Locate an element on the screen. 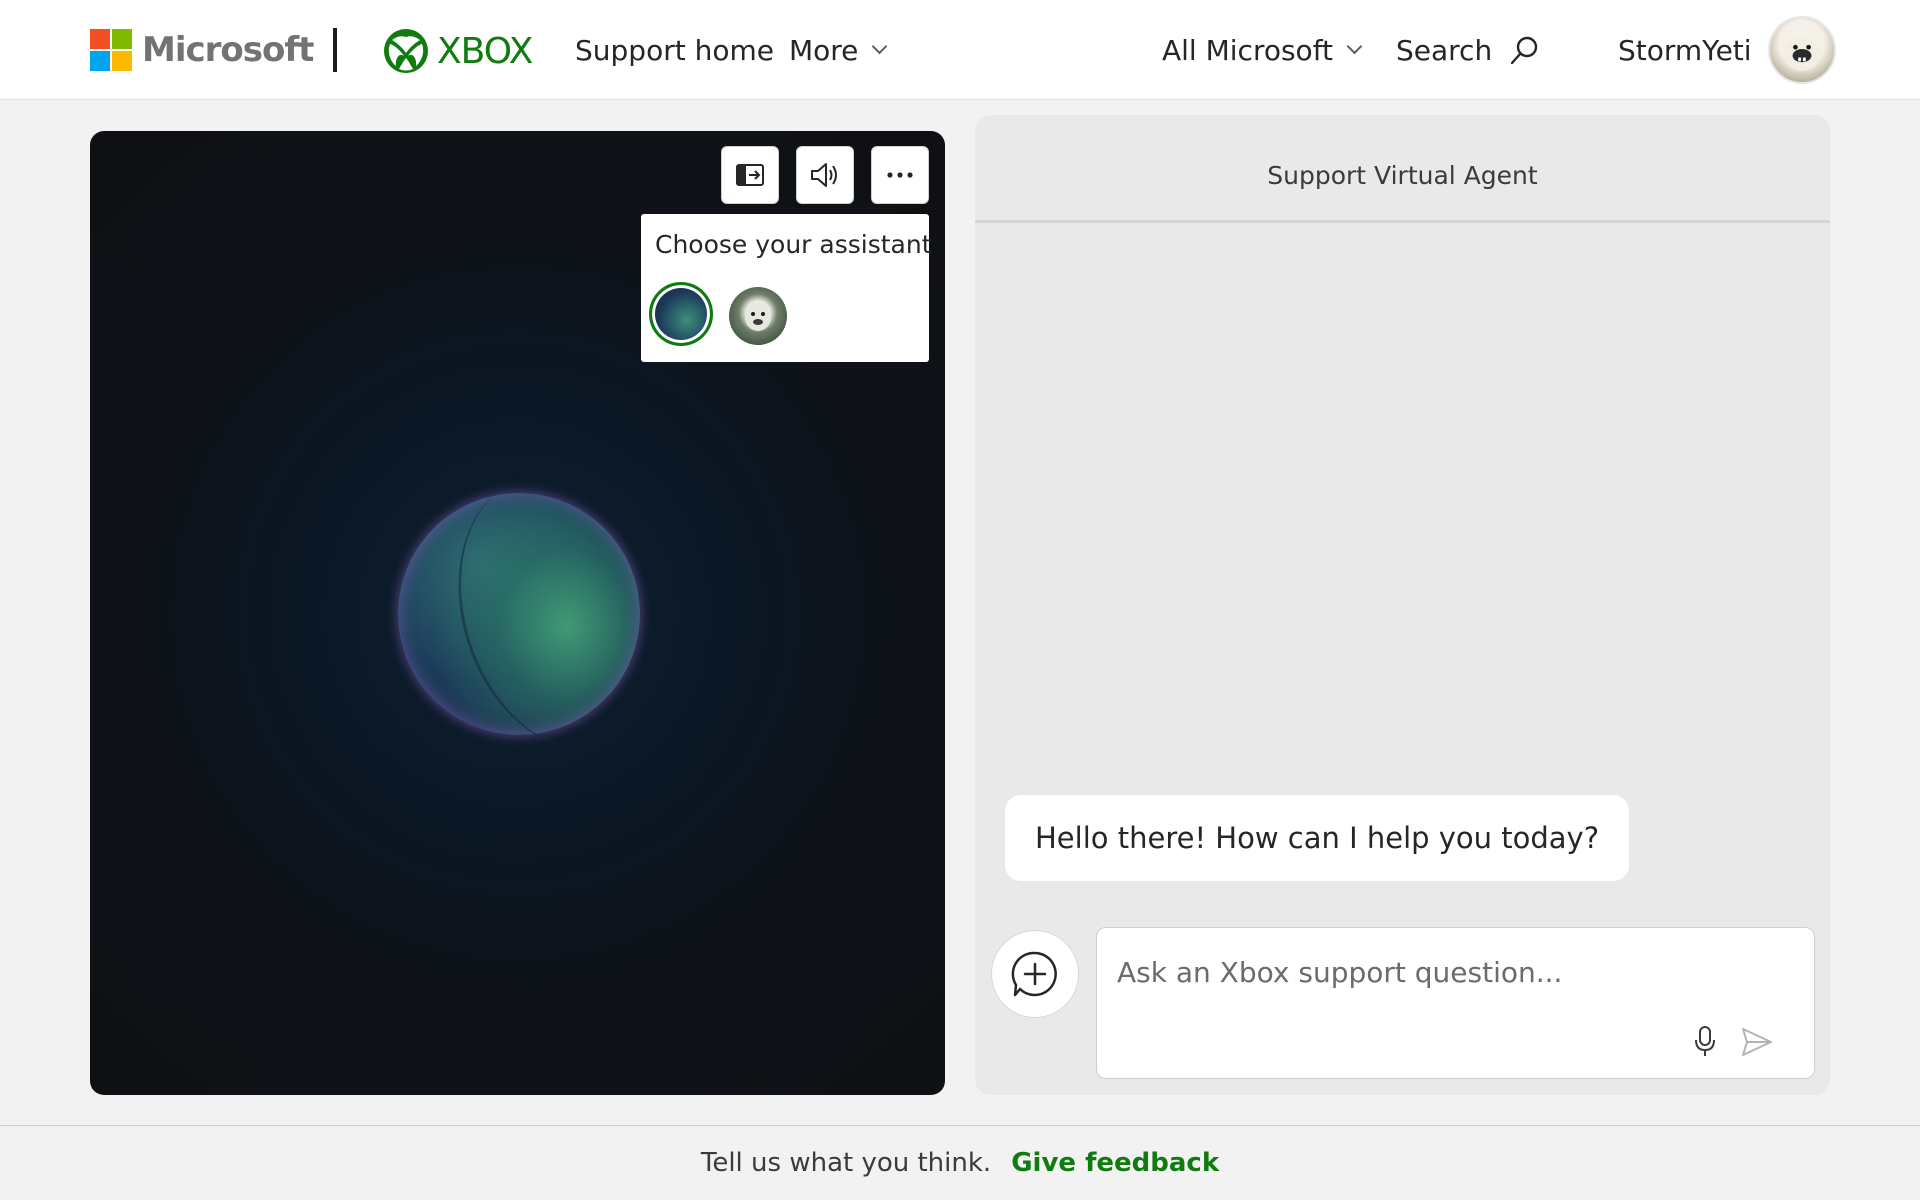 Image resolution: width=1920 pixels, height=1200 pixels. microphone-icon is located at coordinates (1705, 1041).